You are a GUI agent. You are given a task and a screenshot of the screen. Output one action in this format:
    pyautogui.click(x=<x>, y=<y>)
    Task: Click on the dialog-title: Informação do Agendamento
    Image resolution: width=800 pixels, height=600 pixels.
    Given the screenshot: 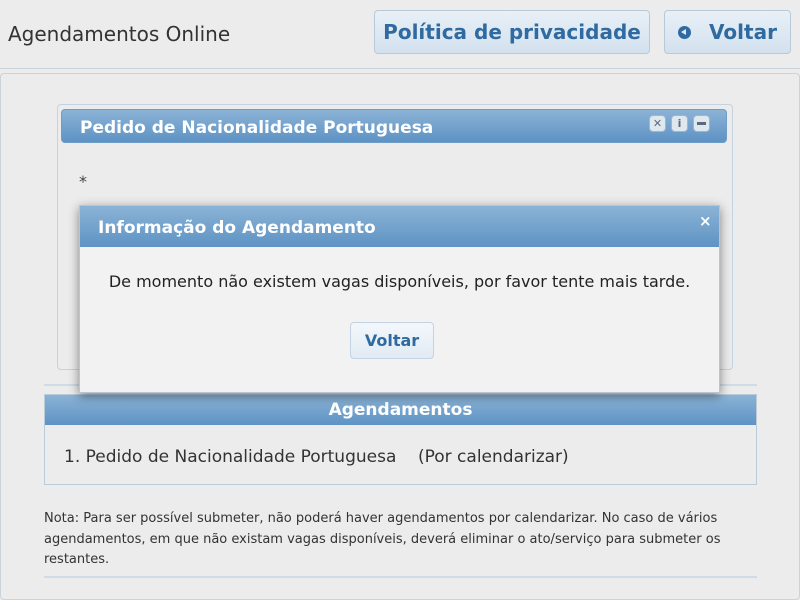 What is the action you would take?
    pyautogui.click(x=237, y=228)
    